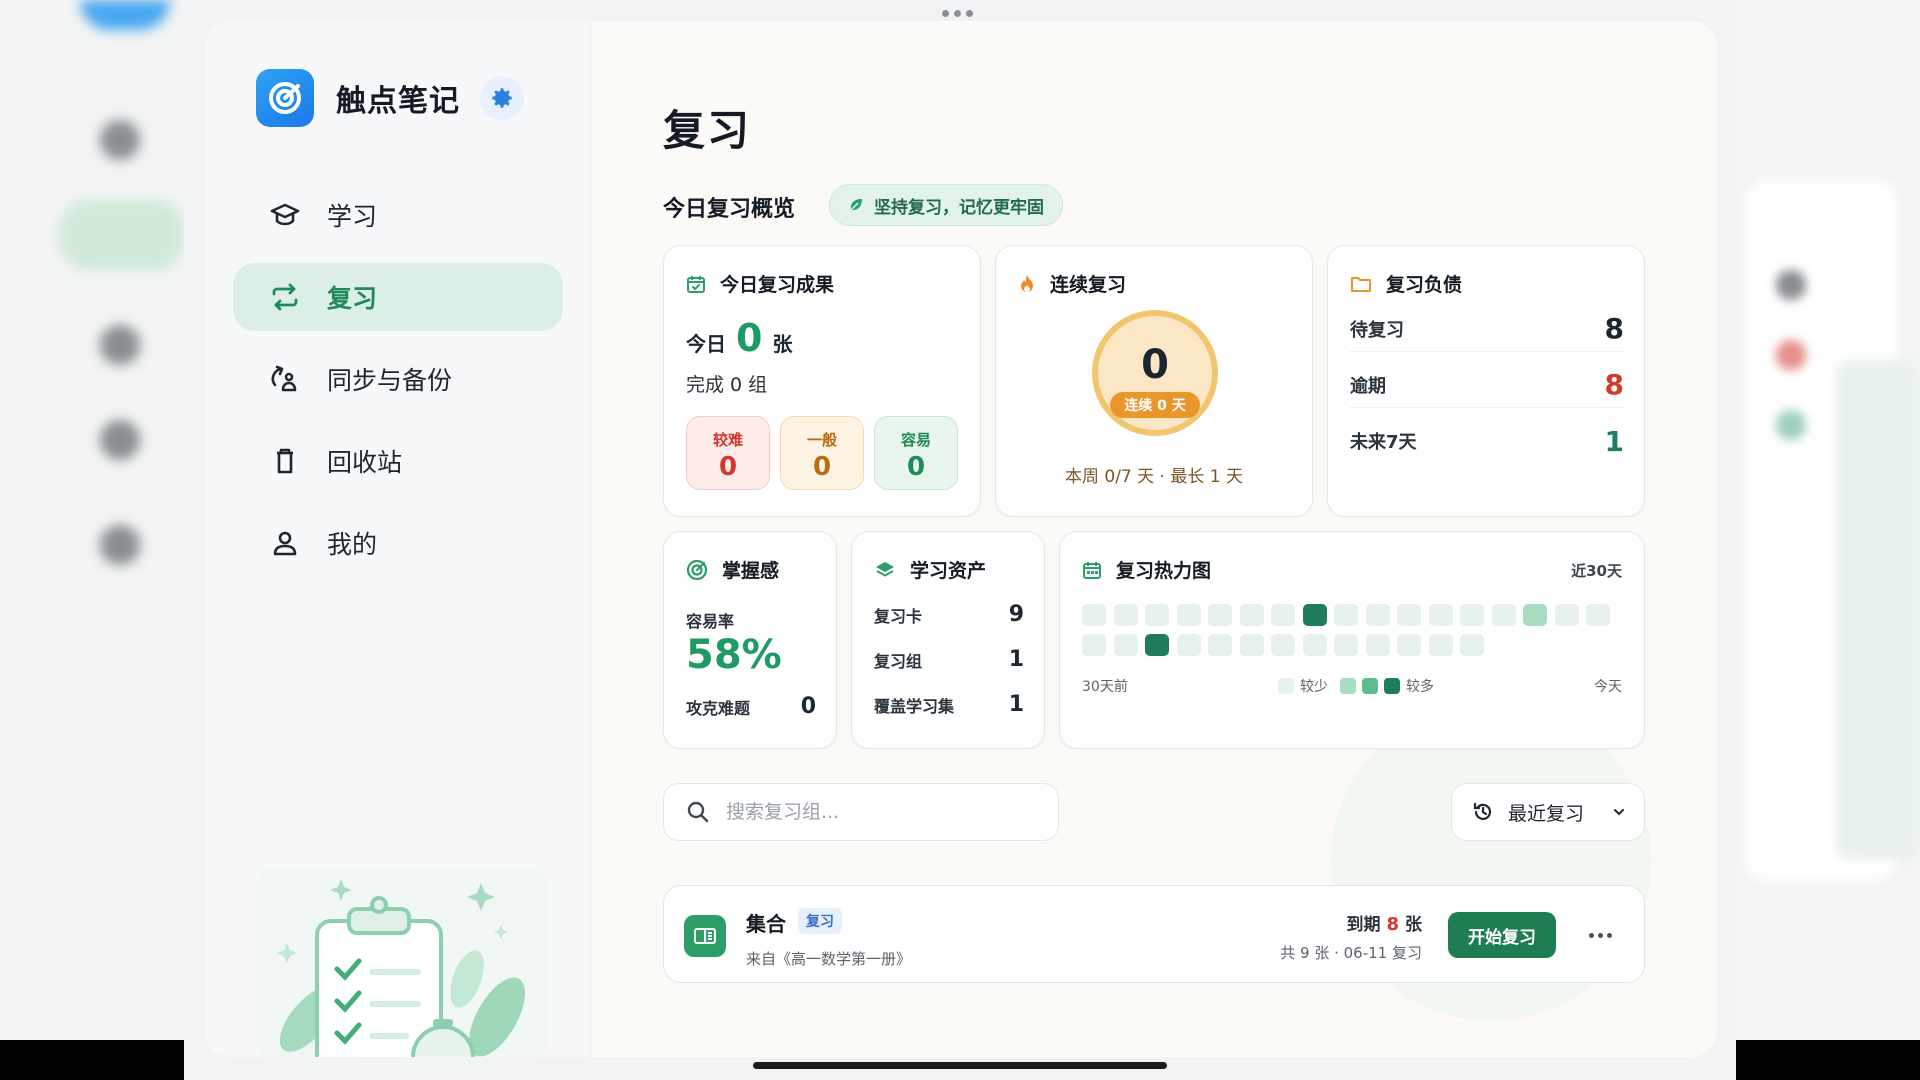 The width and height of the screenshot is (1920, 1080). I want to click on sidebar-item-label: 学习, so click(352, 216).